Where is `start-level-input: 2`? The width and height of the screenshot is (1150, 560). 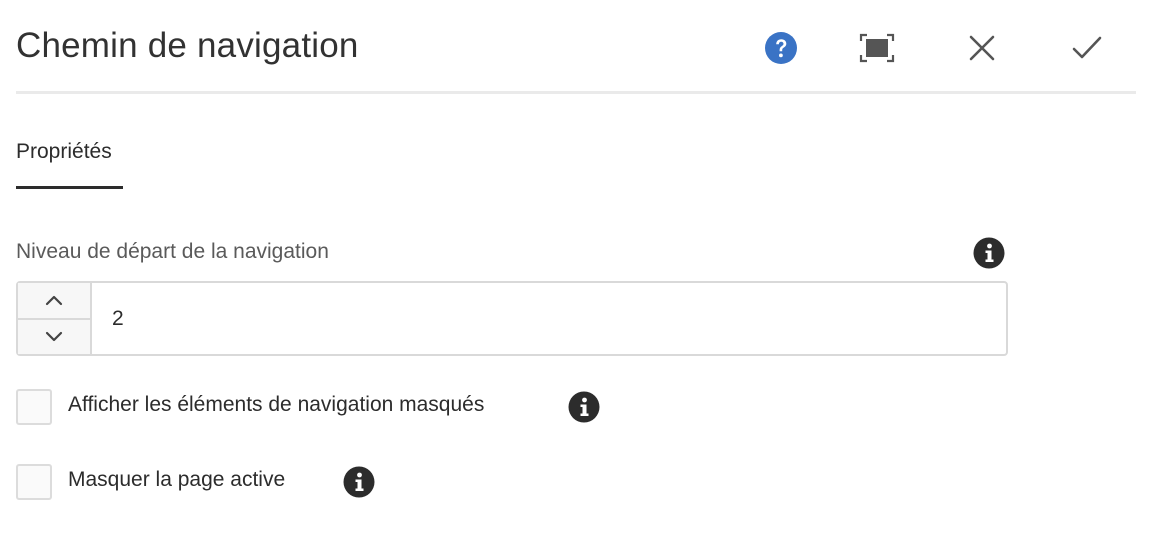 start-level-input: 2 is located at coordinates (118, 319).